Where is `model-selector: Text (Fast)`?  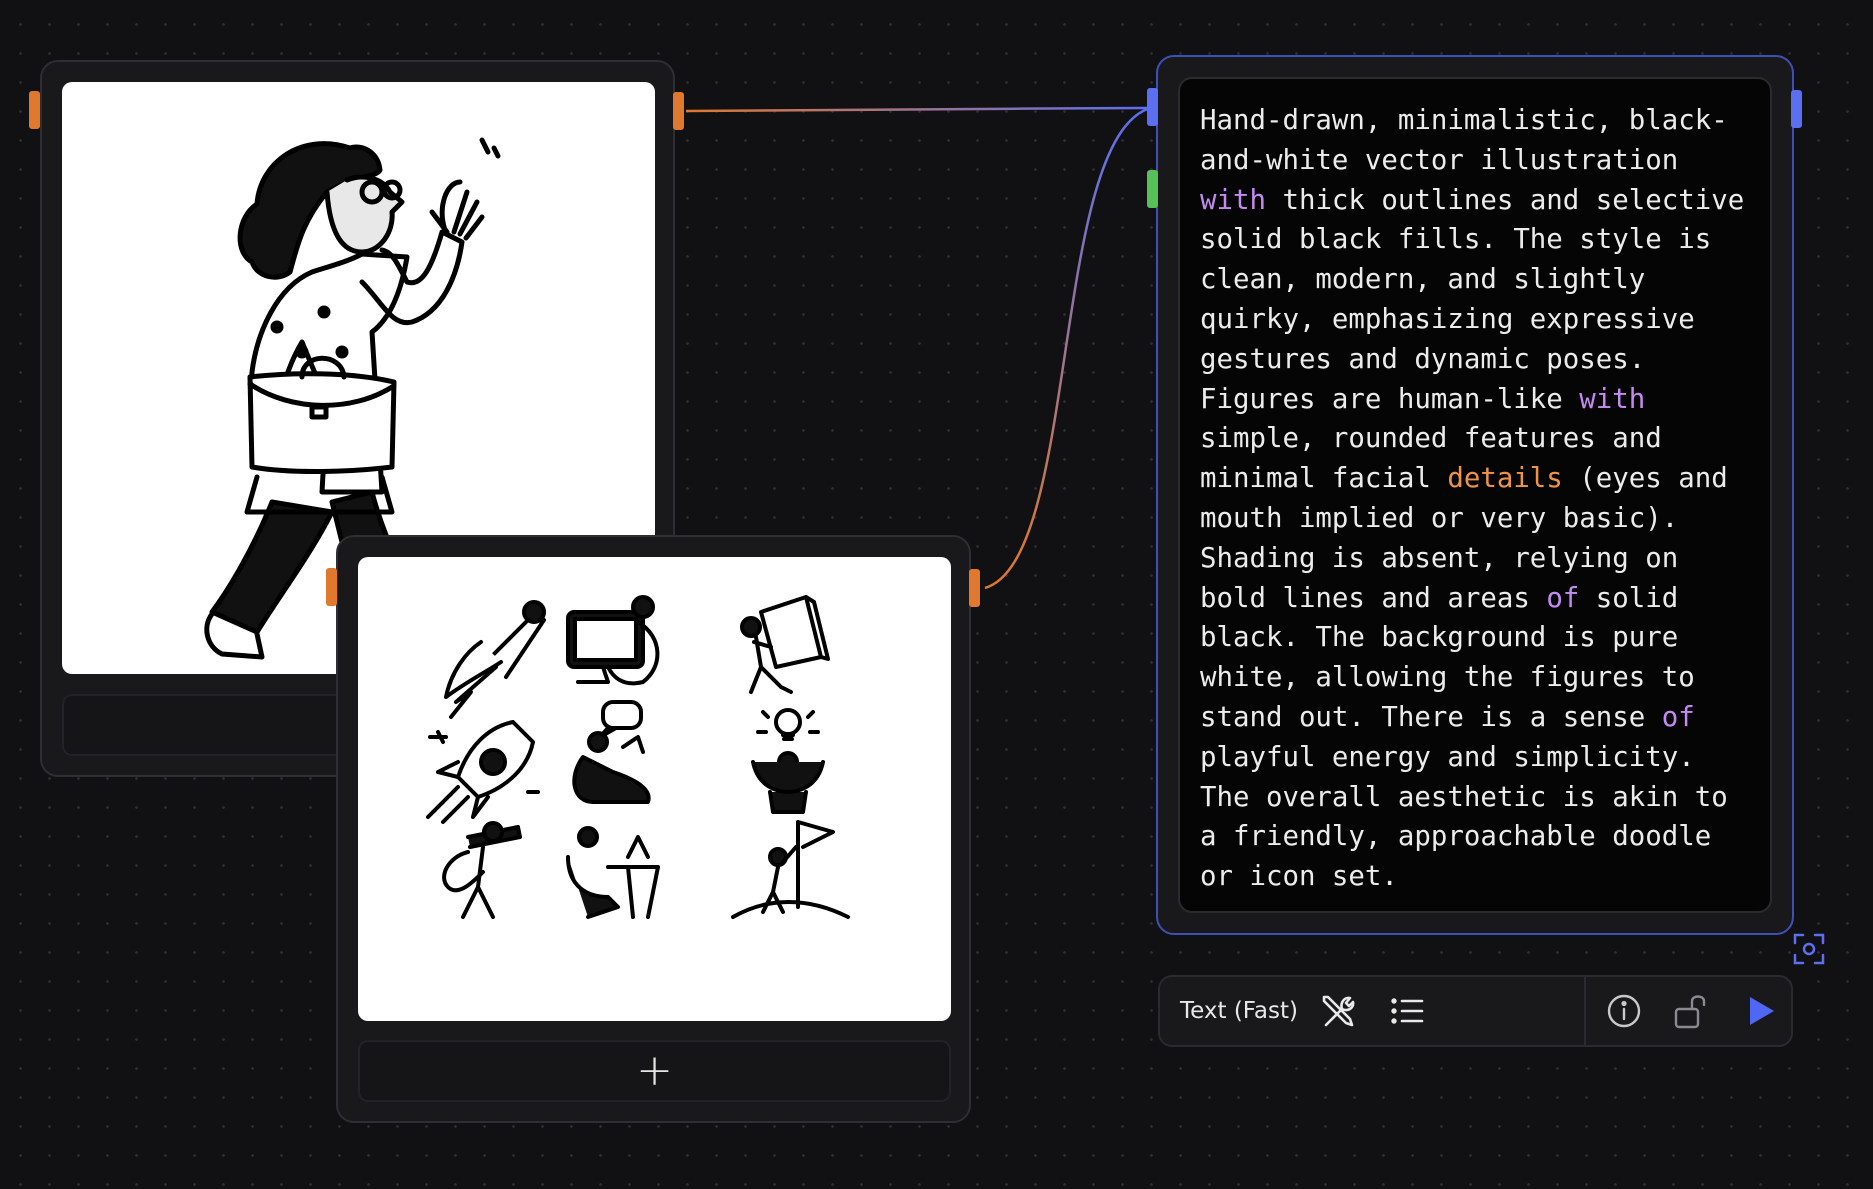 model-selector: Text (Fast) is located at coordinates (1239, 1011).